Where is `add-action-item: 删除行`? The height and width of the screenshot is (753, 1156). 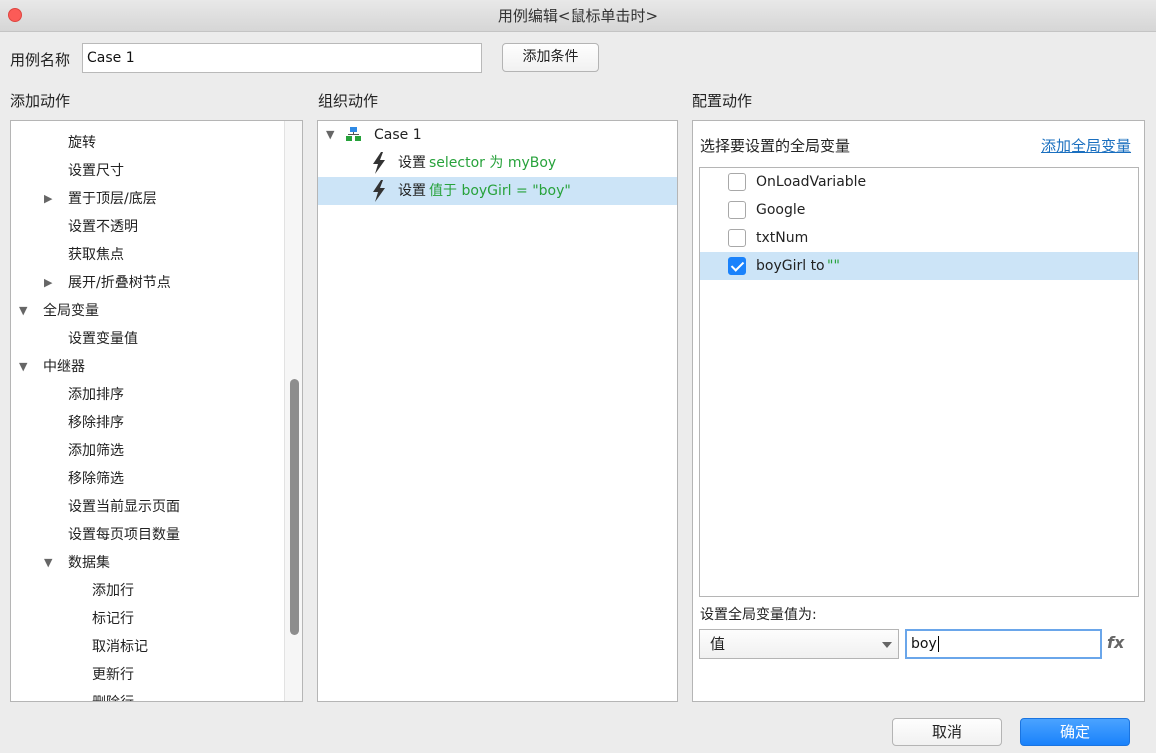
add-action-item: 删除行 is located at coordinates (146, 695).